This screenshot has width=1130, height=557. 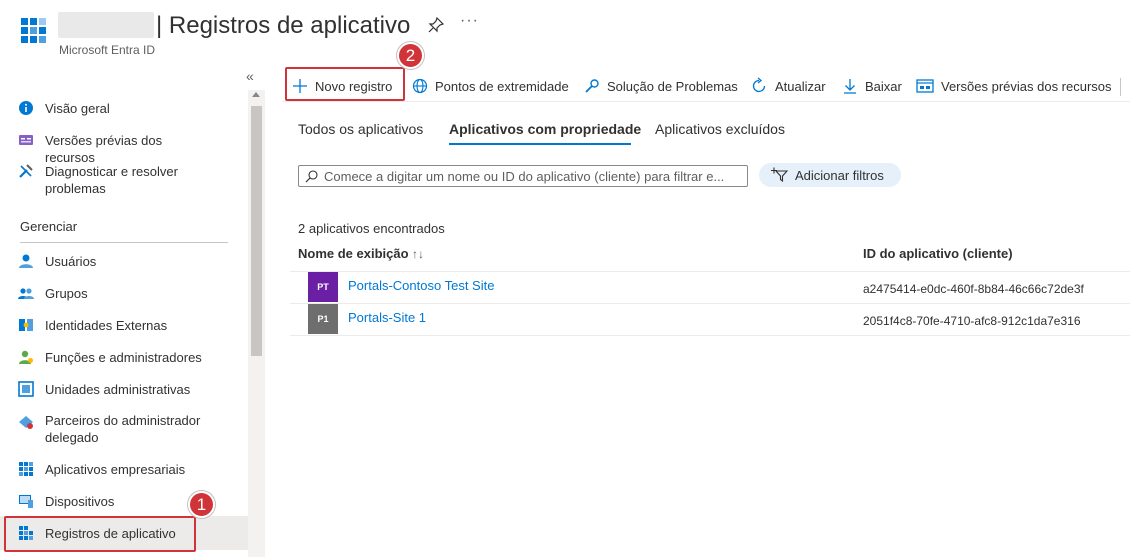 What do you see at coordinates (311, 175) in the screenshot?
I see `search-icon` at bounding box center [311, 175].